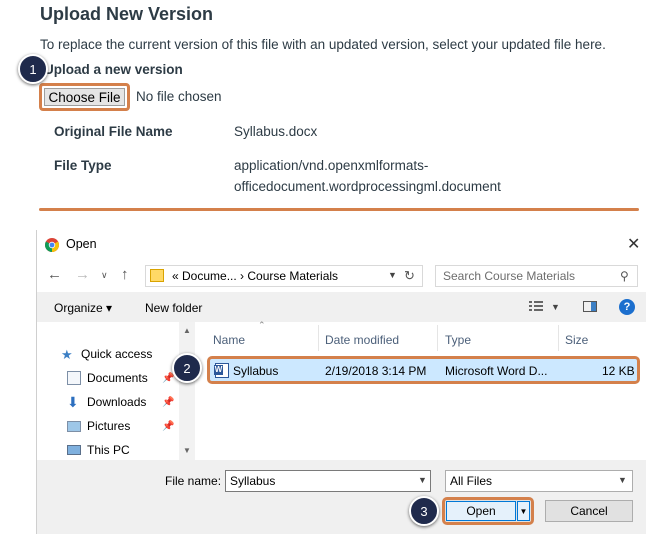 The width and height of the screenshot is (646, 534). What do you see at coordinates (424, 511) in the screenshot?
I see `step-badge-3: 3` at bounding box center [424, 511].